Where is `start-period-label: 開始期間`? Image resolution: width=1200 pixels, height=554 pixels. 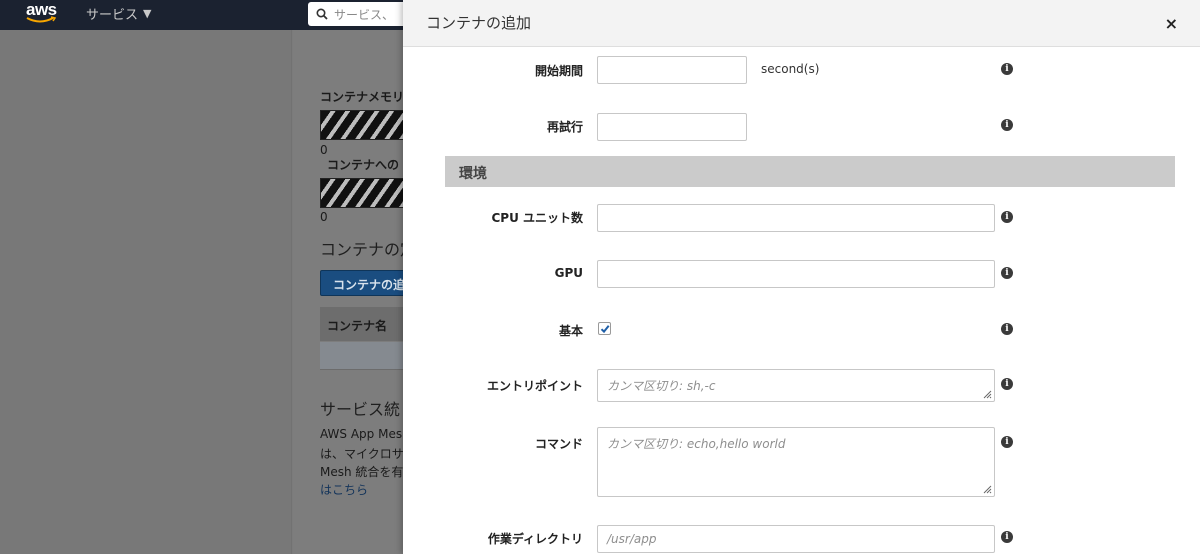
start-period-label: 開始期間 is located at coordinates (558, 71).